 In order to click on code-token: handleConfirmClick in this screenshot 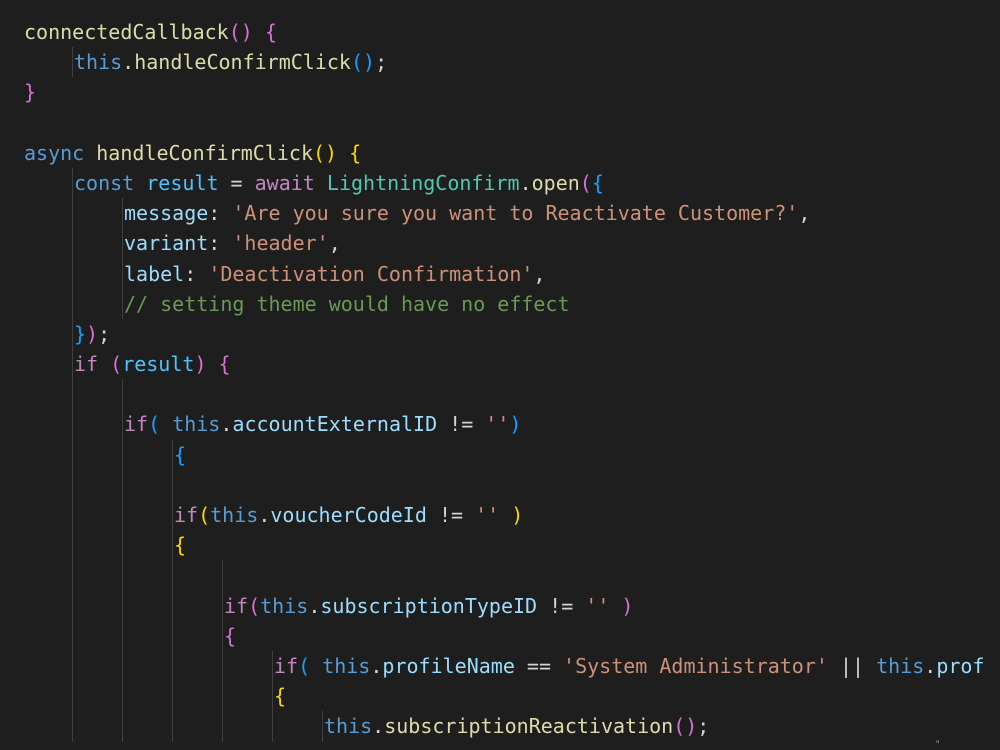, I will do `click(205, 152)`.